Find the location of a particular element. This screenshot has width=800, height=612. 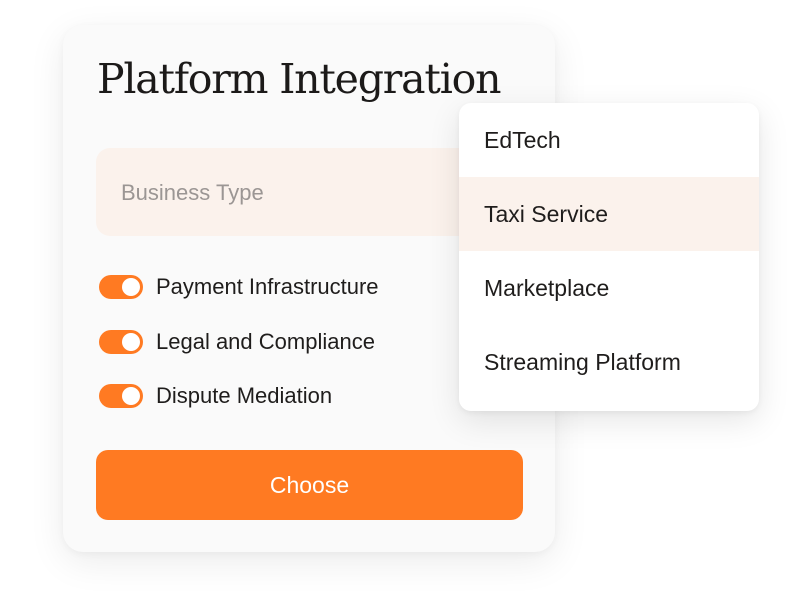

dropdown-option-taxi-service: Taxi Service is located at coordinates (609, 214).